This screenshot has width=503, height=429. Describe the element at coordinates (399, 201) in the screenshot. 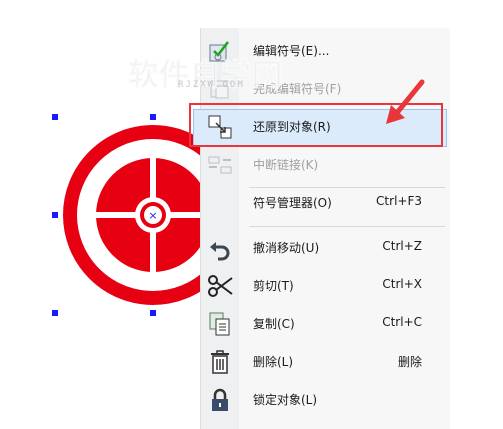

I see `menu-item-shortcut: Ctrl+F3` at that location.